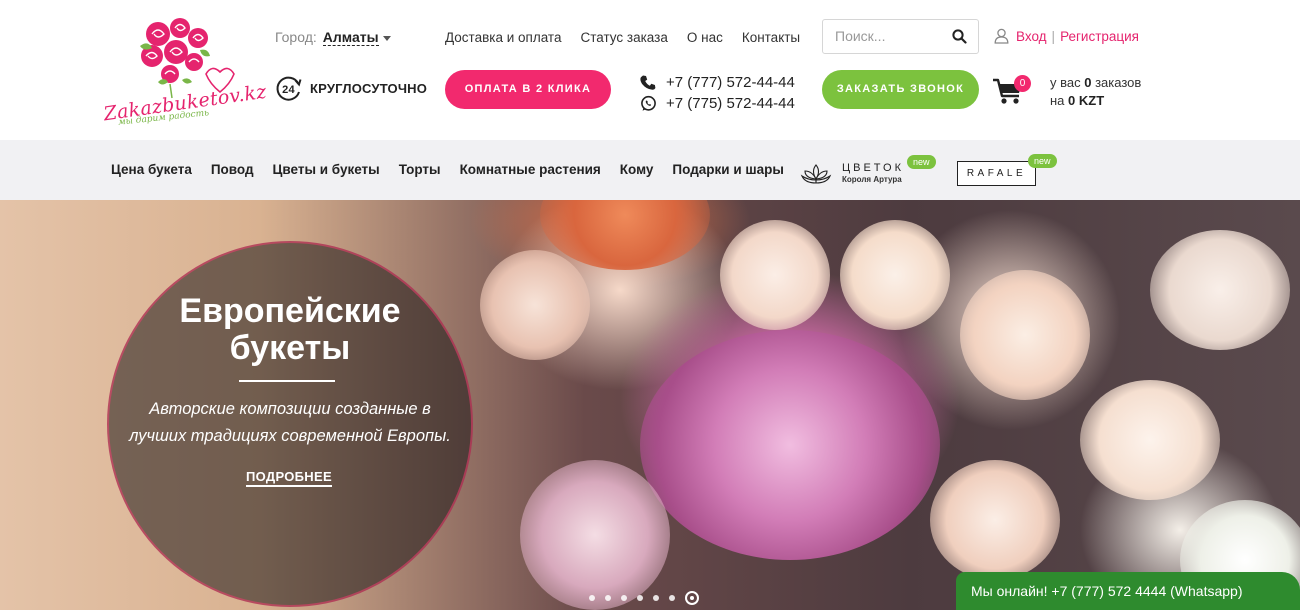 The width and height of the screenshot is (1300, 610). I want to click on around-the-clock: 24 КРУГЛОСУТОЧНО, so click(351, 88).